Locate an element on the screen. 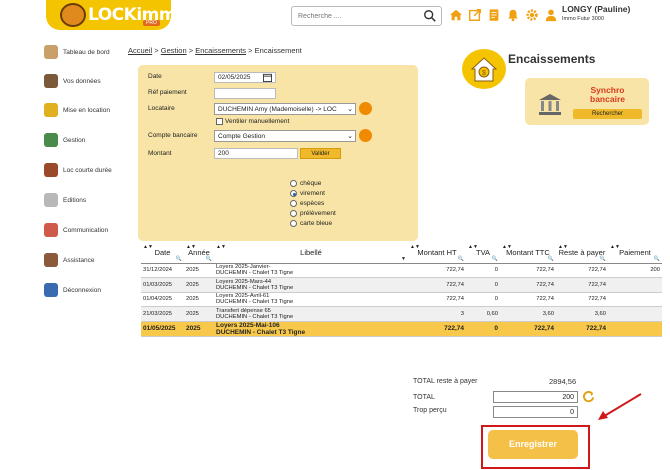 This screenshot has height=470, width=670. sidebar-item-assistance: Assistance is located at coordinates (84, 260).